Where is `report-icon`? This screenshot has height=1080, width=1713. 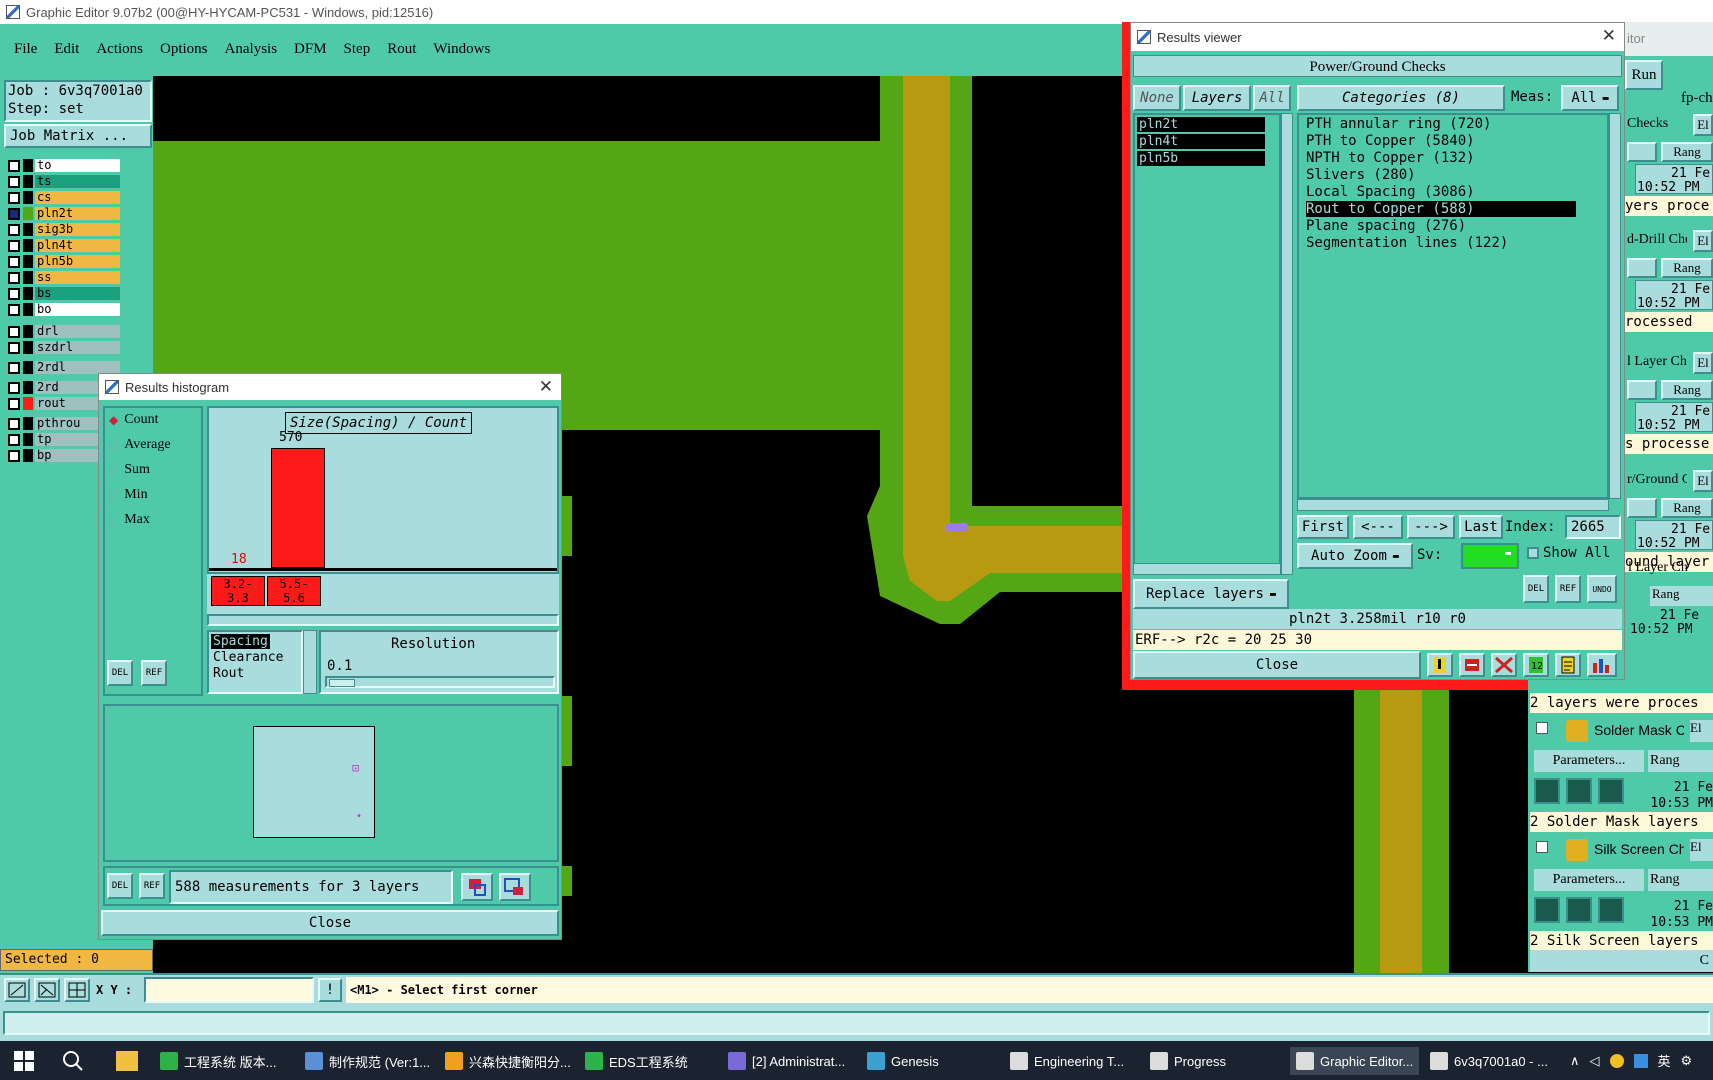
report-icon is located at coordinates (1568, 665).